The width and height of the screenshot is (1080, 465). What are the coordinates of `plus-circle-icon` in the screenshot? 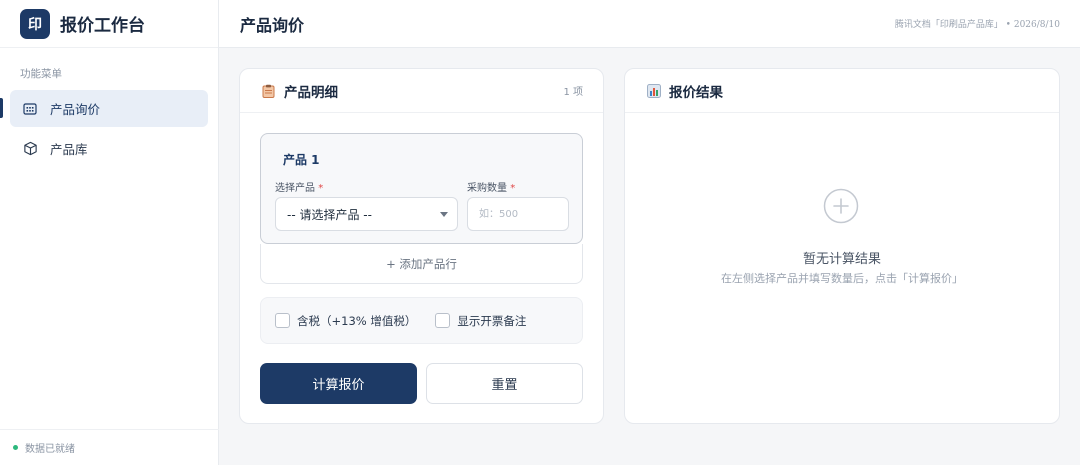 It's located at (841, 206).